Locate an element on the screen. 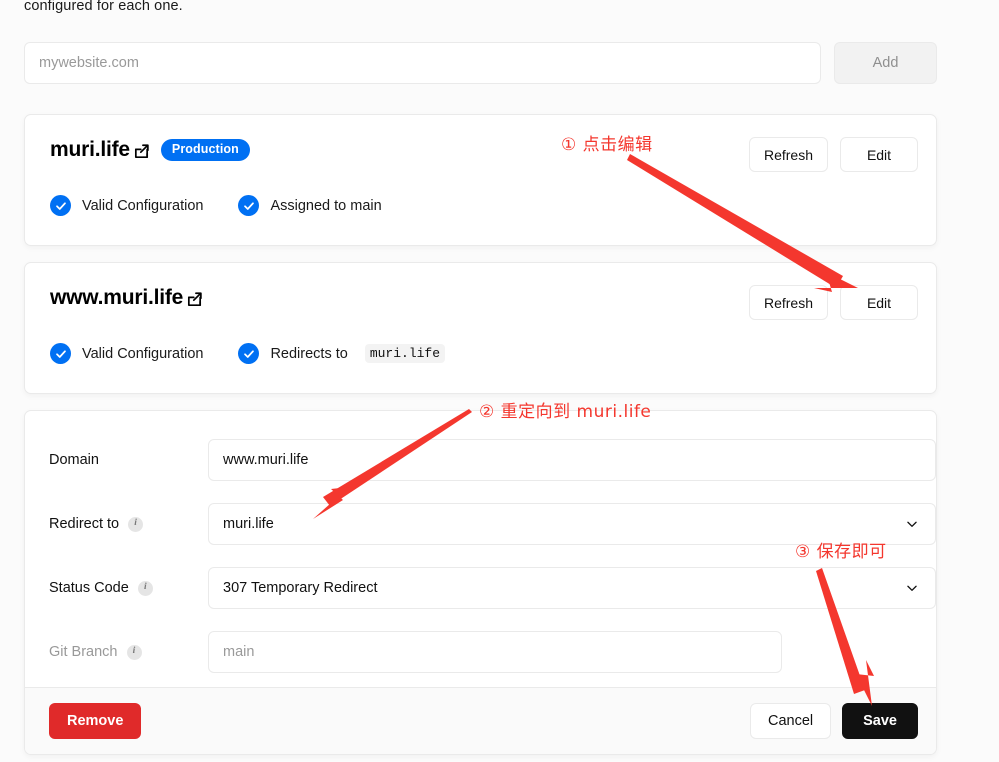 The image size is (999, 762). footer-actions: Cancel Save is located at coordinates (833, 721).